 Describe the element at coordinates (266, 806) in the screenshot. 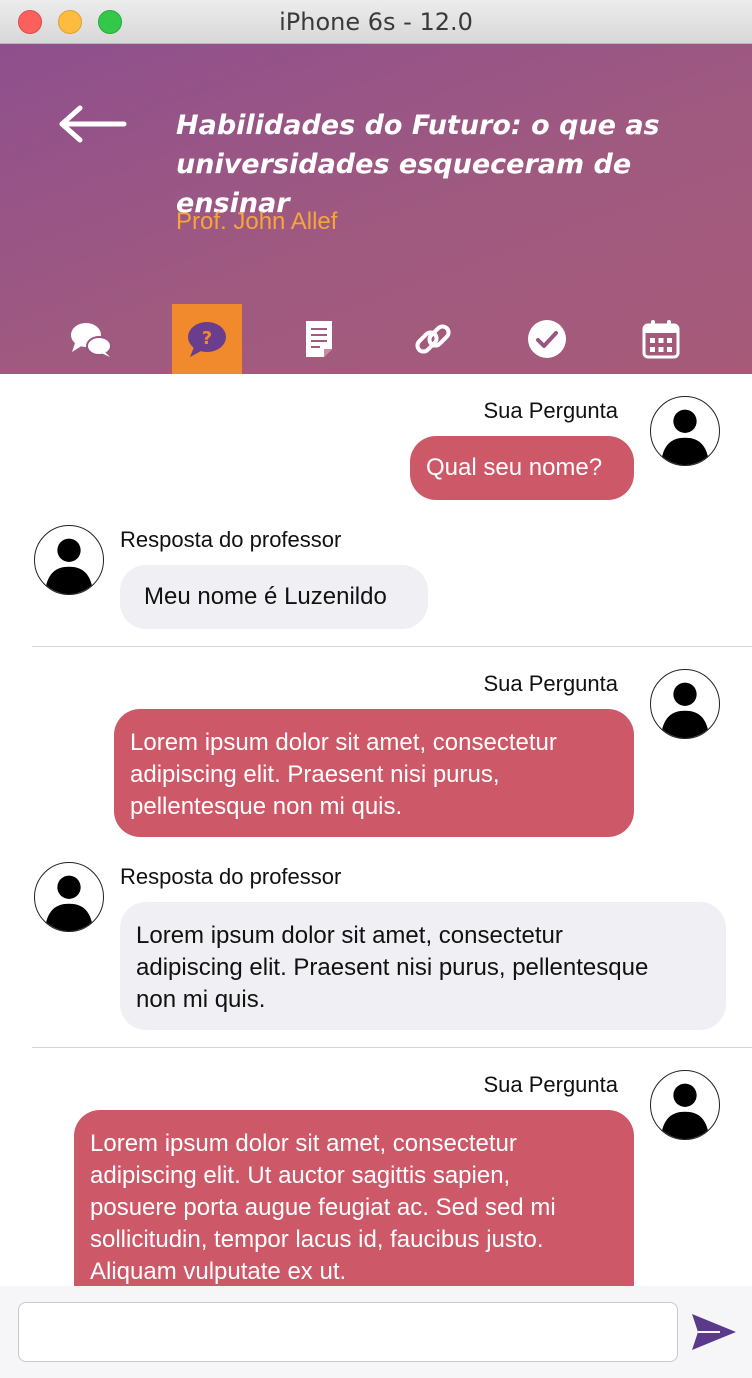

I see `bubble-line: pellentesque non mi quis.` at that location.